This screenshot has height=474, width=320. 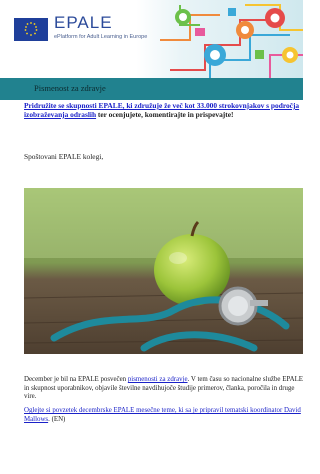 What do you see at coordinates (101, 37) in the screenshot?
I see `brand-tagline: ePlatform for Adult Learning in Europe` at bounding box center [101, 37].